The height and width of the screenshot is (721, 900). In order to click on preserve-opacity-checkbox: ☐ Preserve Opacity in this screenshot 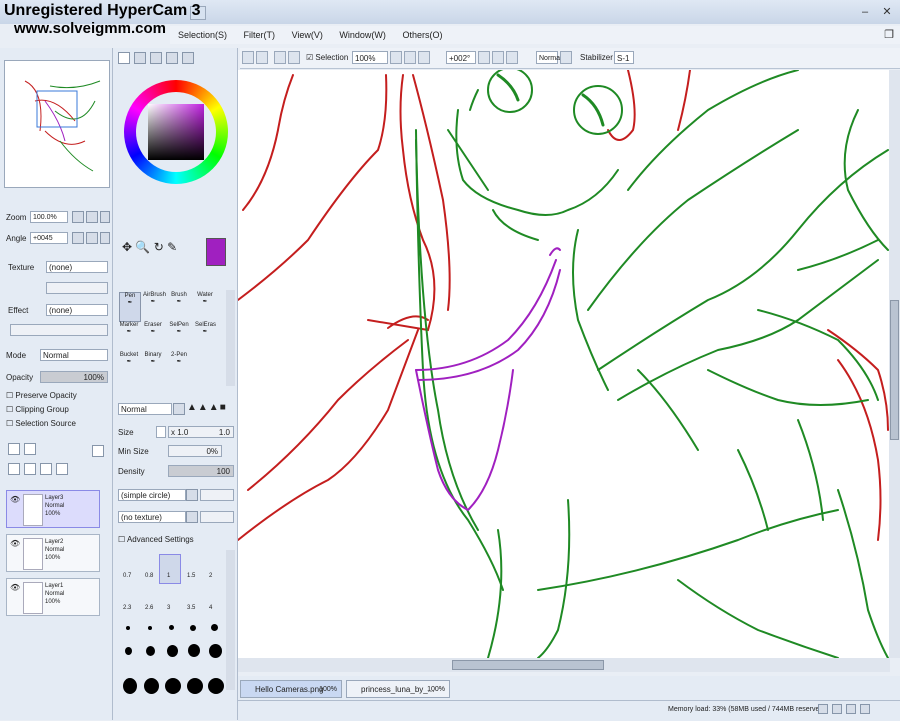, I will do `click(41, 396)`.